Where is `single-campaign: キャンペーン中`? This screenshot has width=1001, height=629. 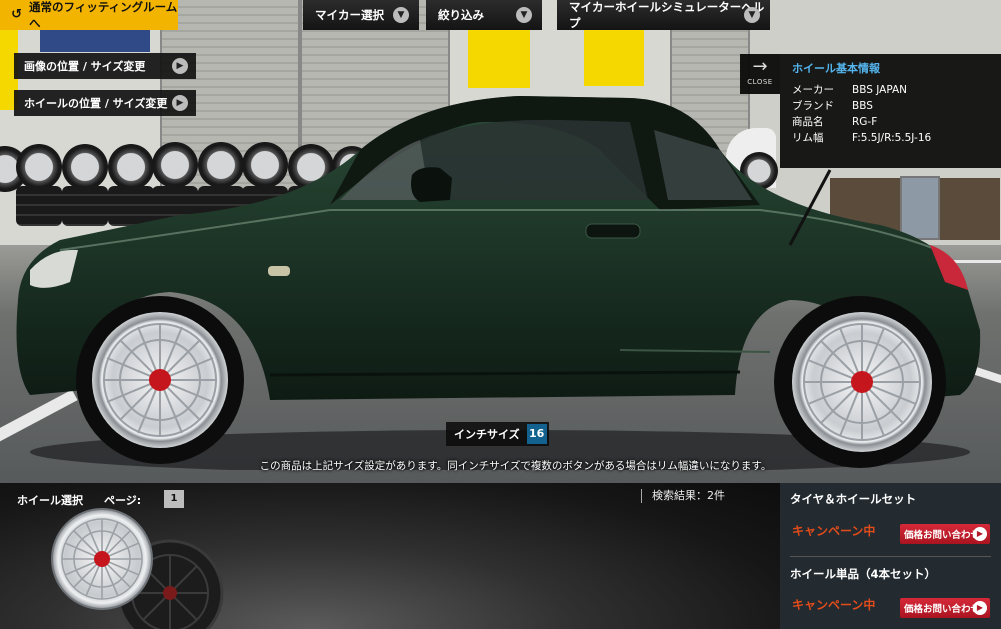
single-campaign: キャンペーン中 is located at coordinates (834, 605).